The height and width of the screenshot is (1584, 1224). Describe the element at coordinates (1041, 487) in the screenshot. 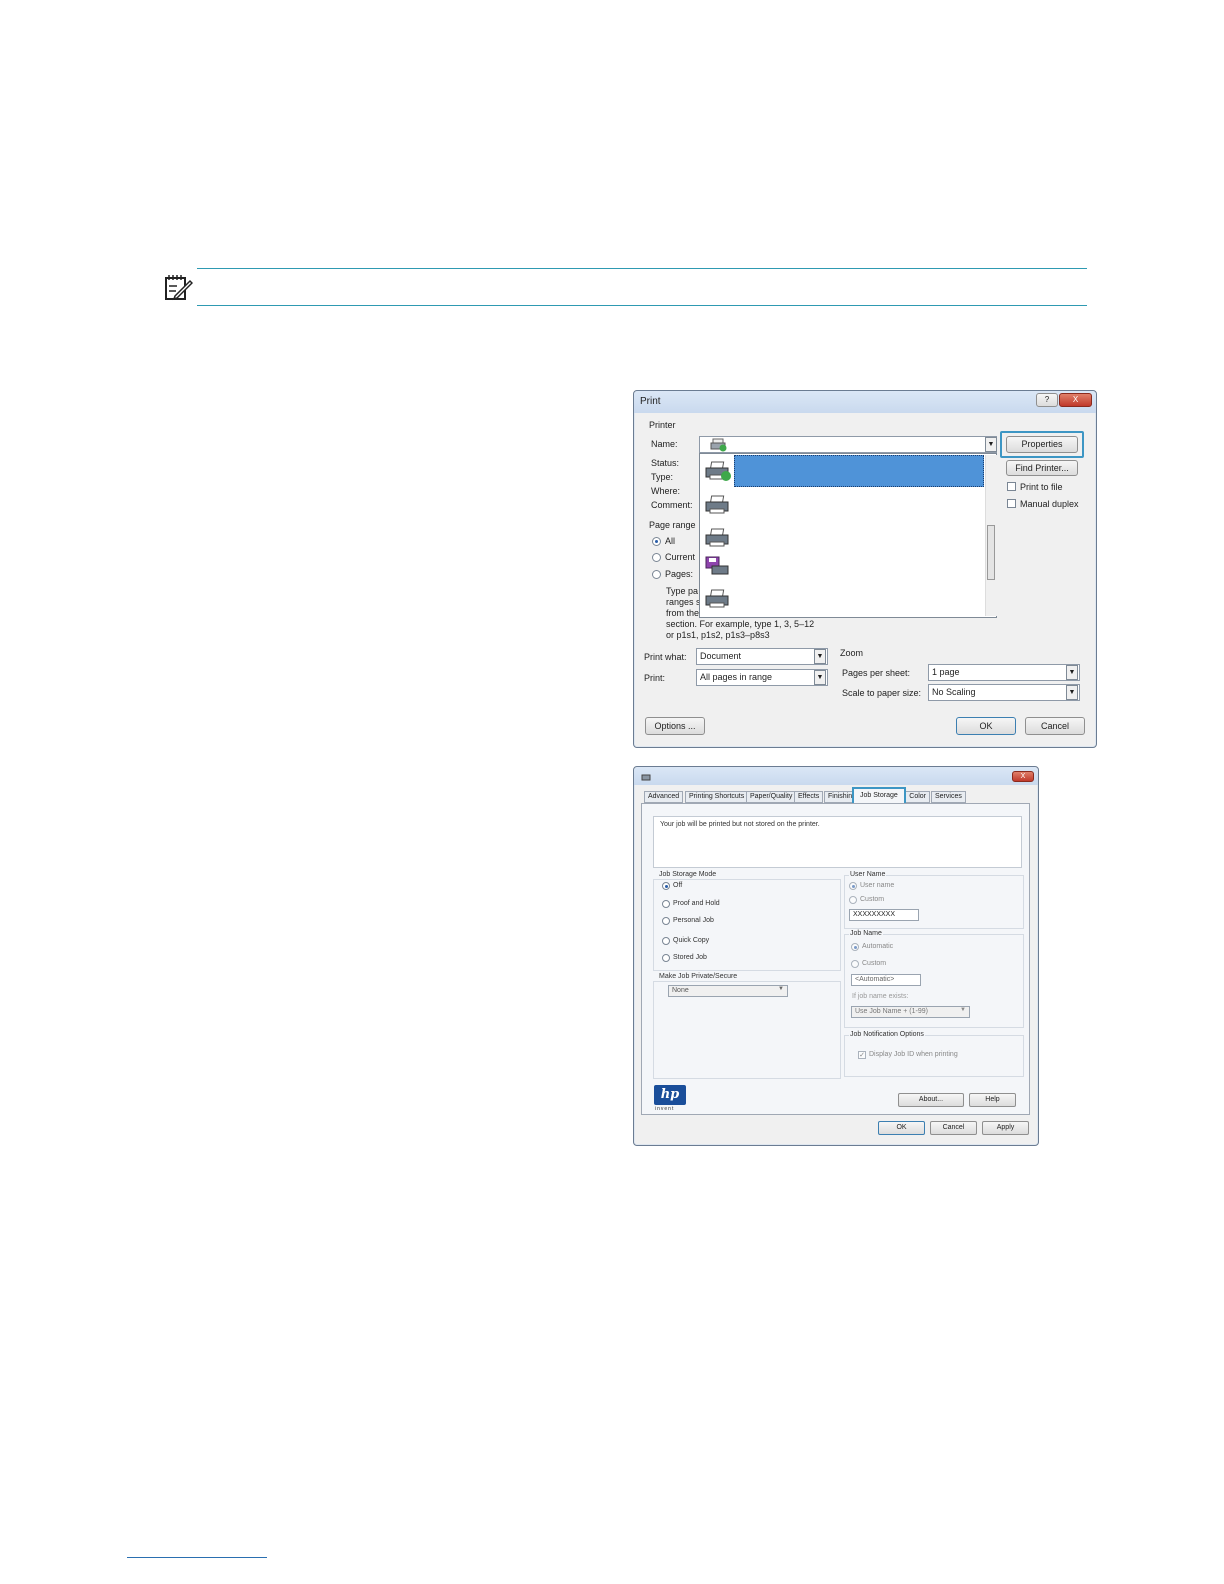

I see `print-to-file-label: Print to file` at that location.